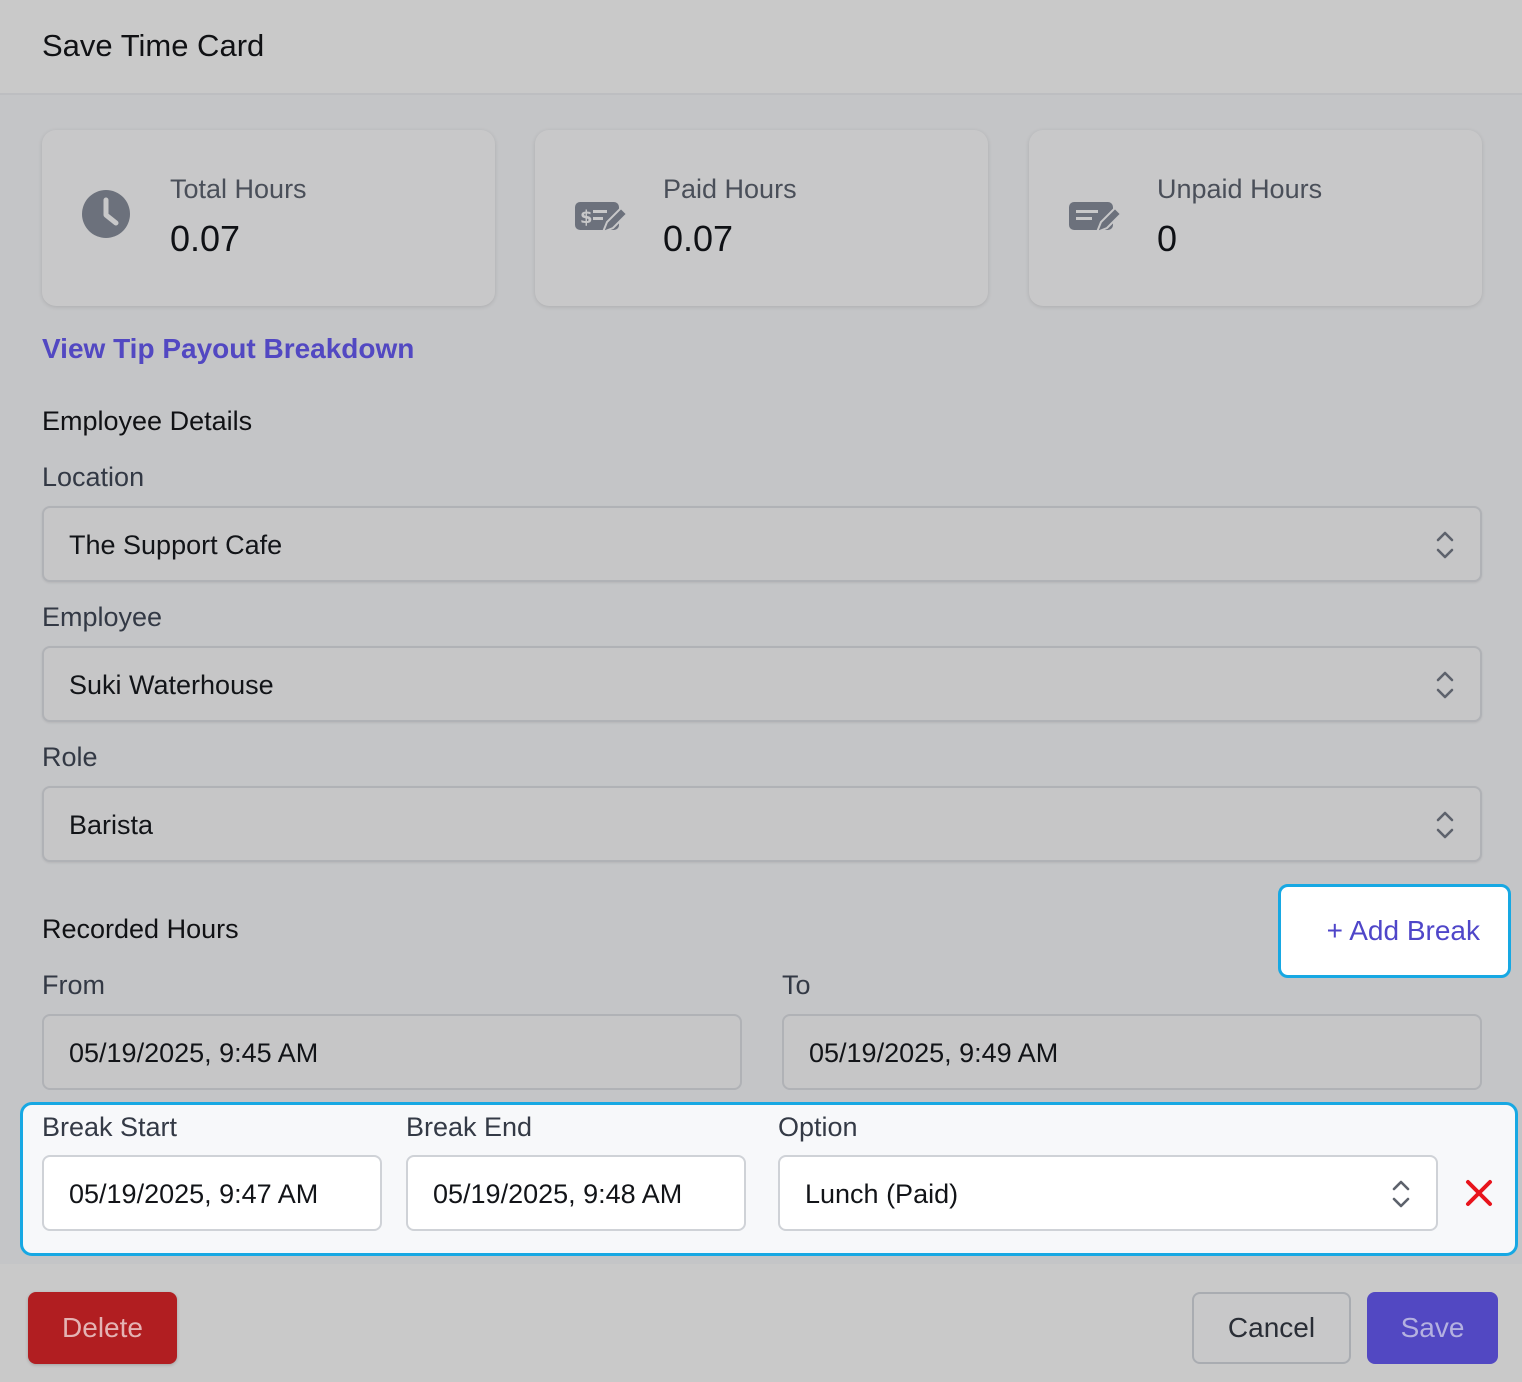  Describe the element at coordinates (1240, 189) in the screenshot. I see `unpaid-hours-label: Unpaid Hours` at that location.